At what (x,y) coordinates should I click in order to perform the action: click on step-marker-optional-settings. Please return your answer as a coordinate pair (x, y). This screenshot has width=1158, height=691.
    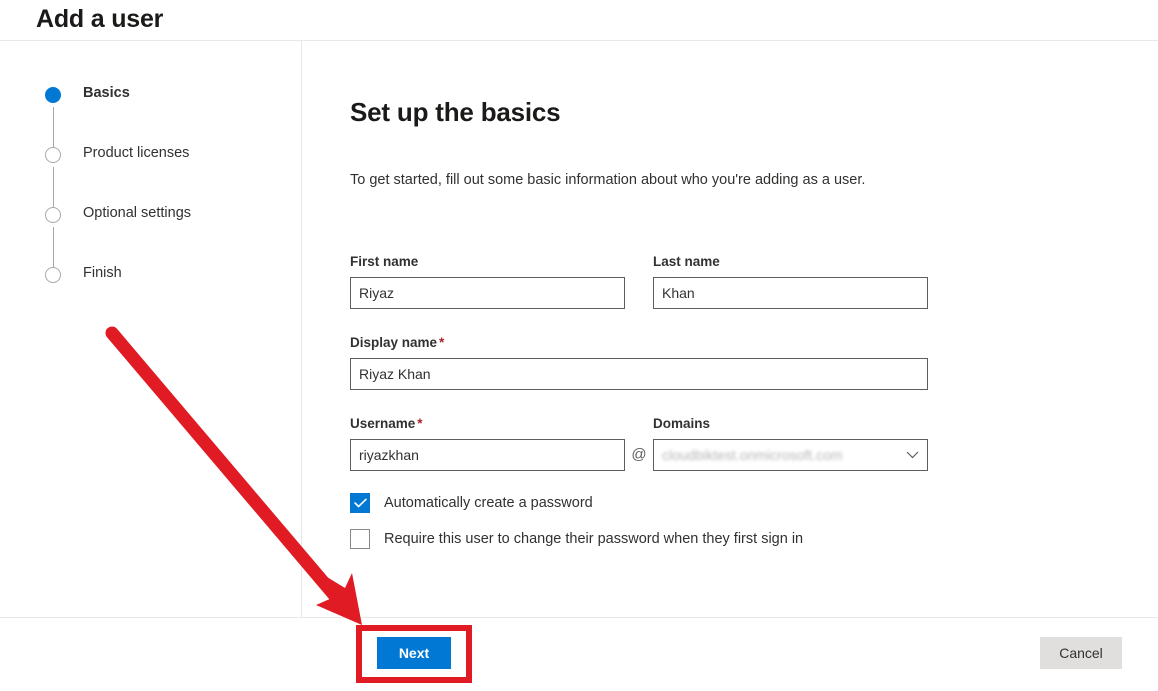
    Looking at the image, I should click on (53, 237).